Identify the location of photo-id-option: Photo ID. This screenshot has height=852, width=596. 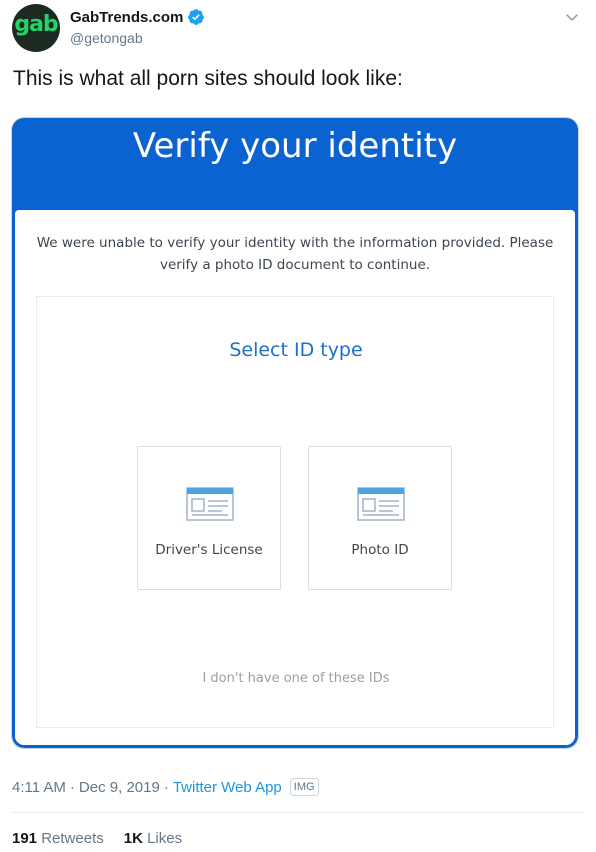
(380, 518).